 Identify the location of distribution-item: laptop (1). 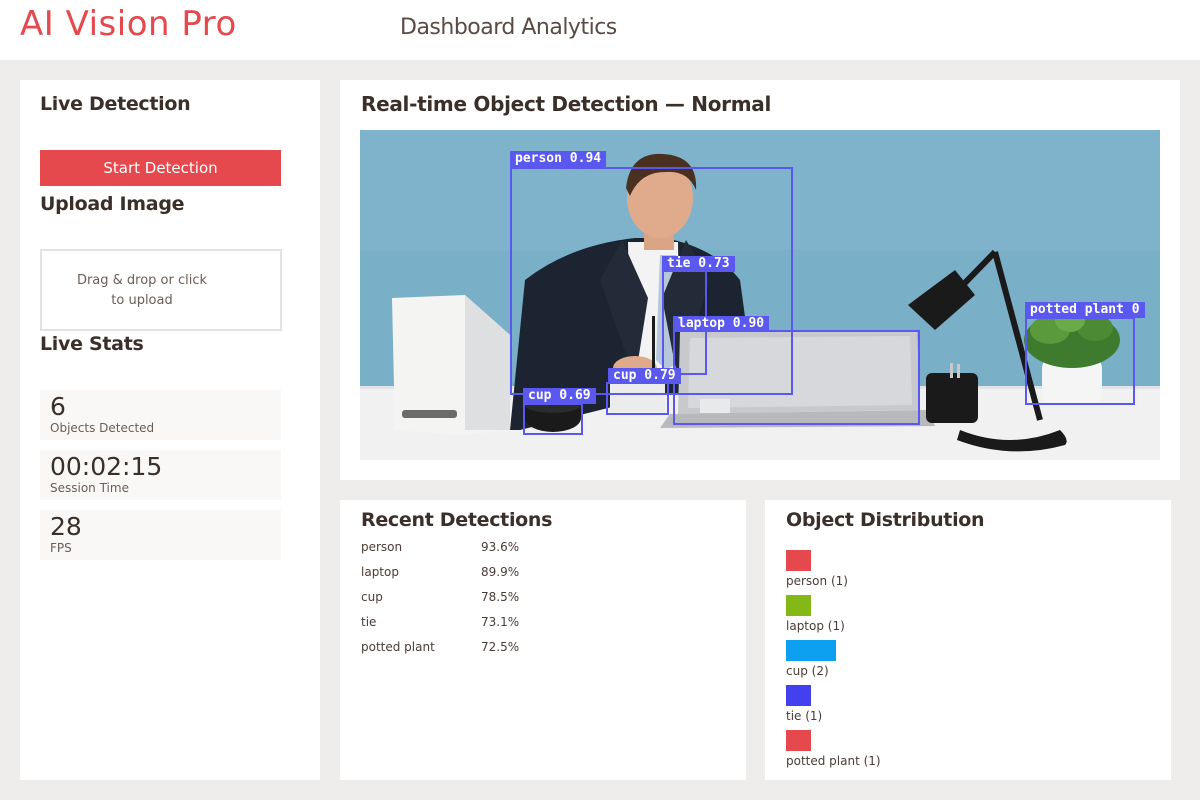
(886, 617).